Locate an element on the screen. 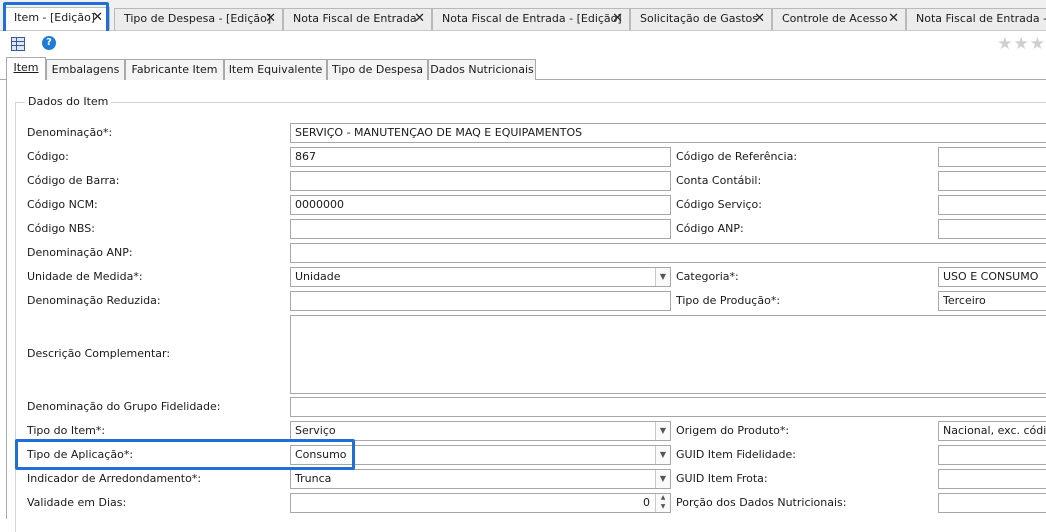  doc-tab-nota-fiscal-entrada: Nota Fiscal de Entrada ✕ is located at coordinates (357, 19).